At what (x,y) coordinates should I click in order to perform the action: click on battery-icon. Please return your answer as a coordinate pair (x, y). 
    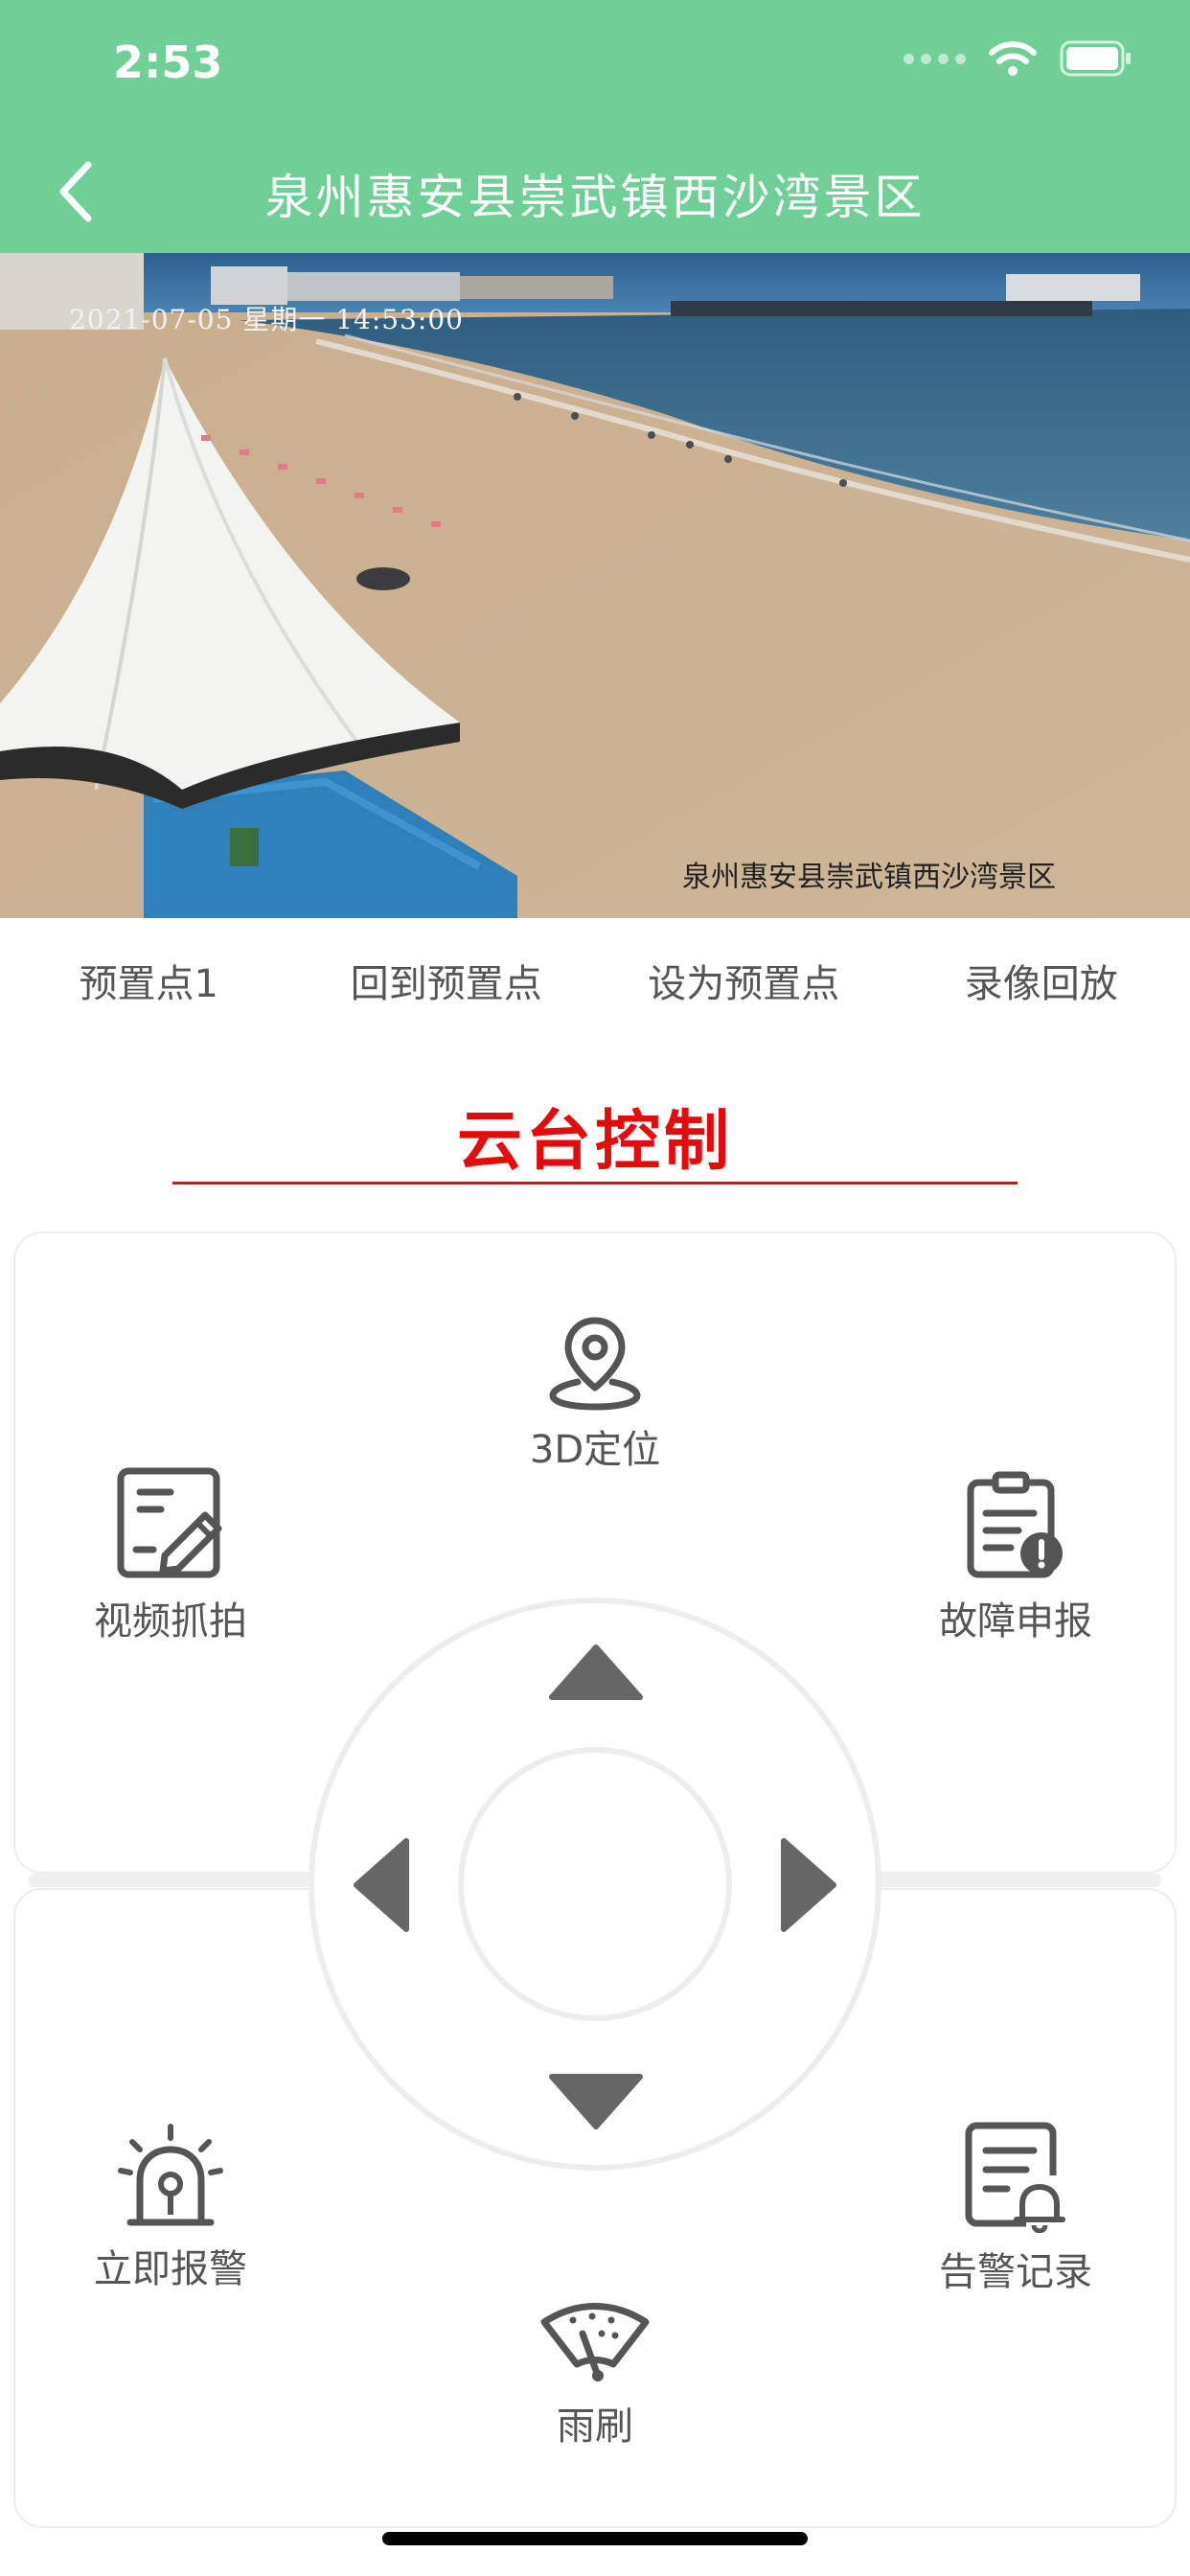
    Looking at the image, I should click on (1096, 58).